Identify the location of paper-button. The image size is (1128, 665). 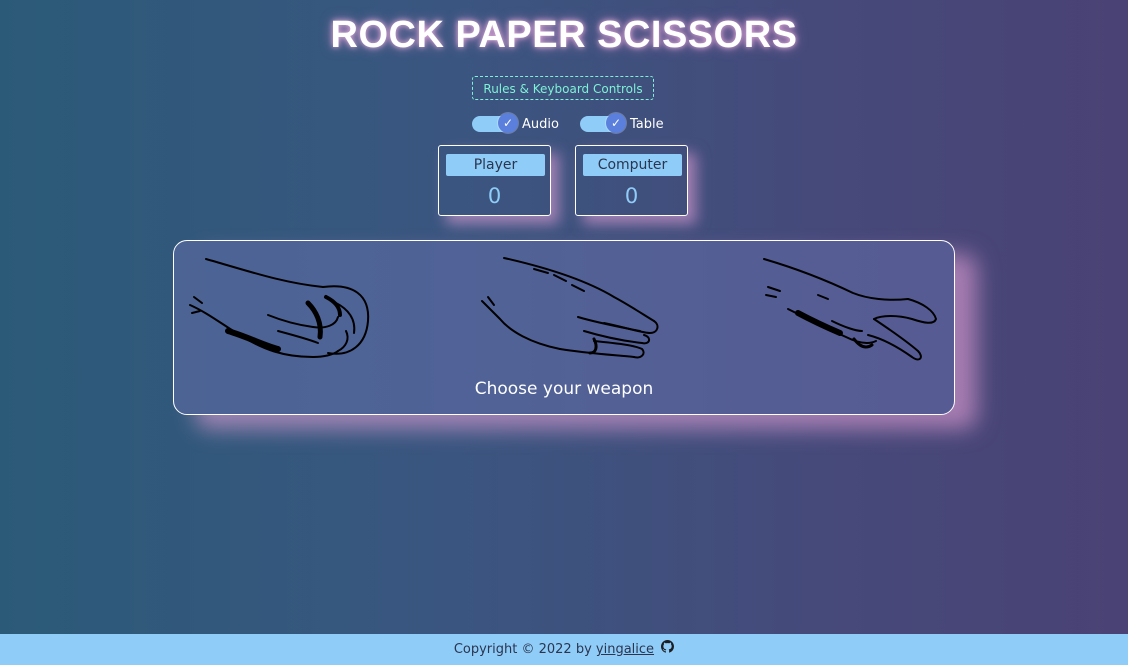
(571, 308).